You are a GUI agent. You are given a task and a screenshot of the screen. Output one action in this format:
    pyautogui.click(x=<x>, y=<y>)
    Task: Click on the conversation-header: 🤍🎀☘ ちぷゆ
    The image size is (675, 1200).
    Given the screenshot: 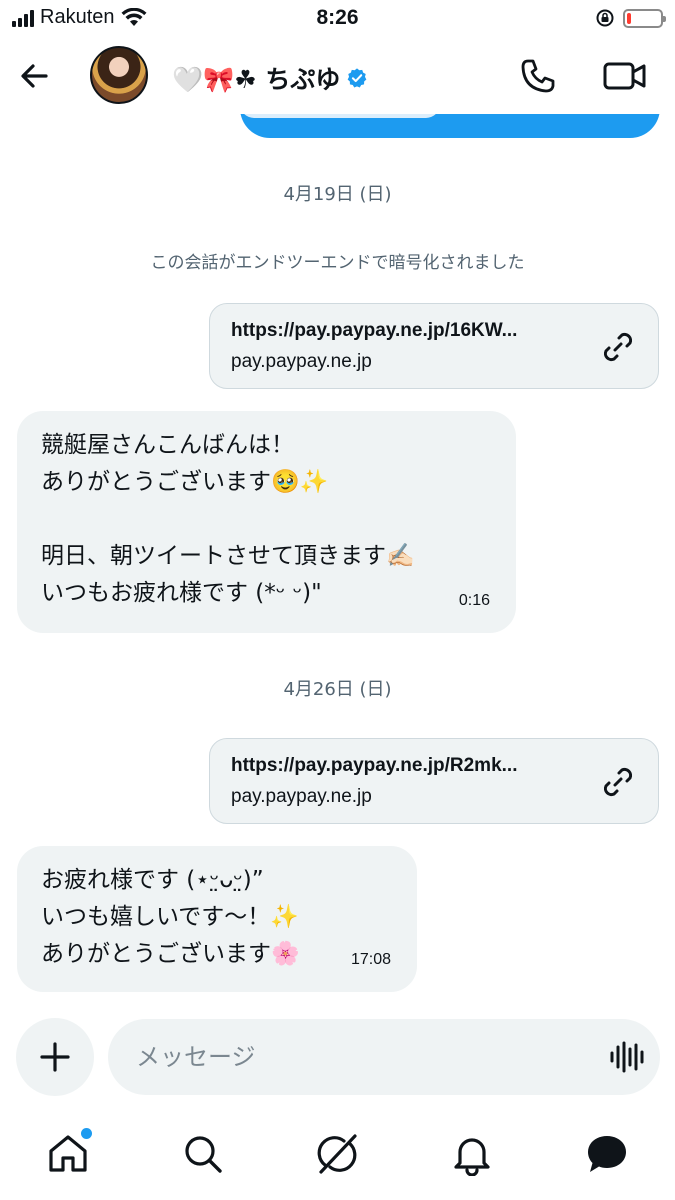 What is the action you would take?
    pyautogui.click(x=337, y=76)
    